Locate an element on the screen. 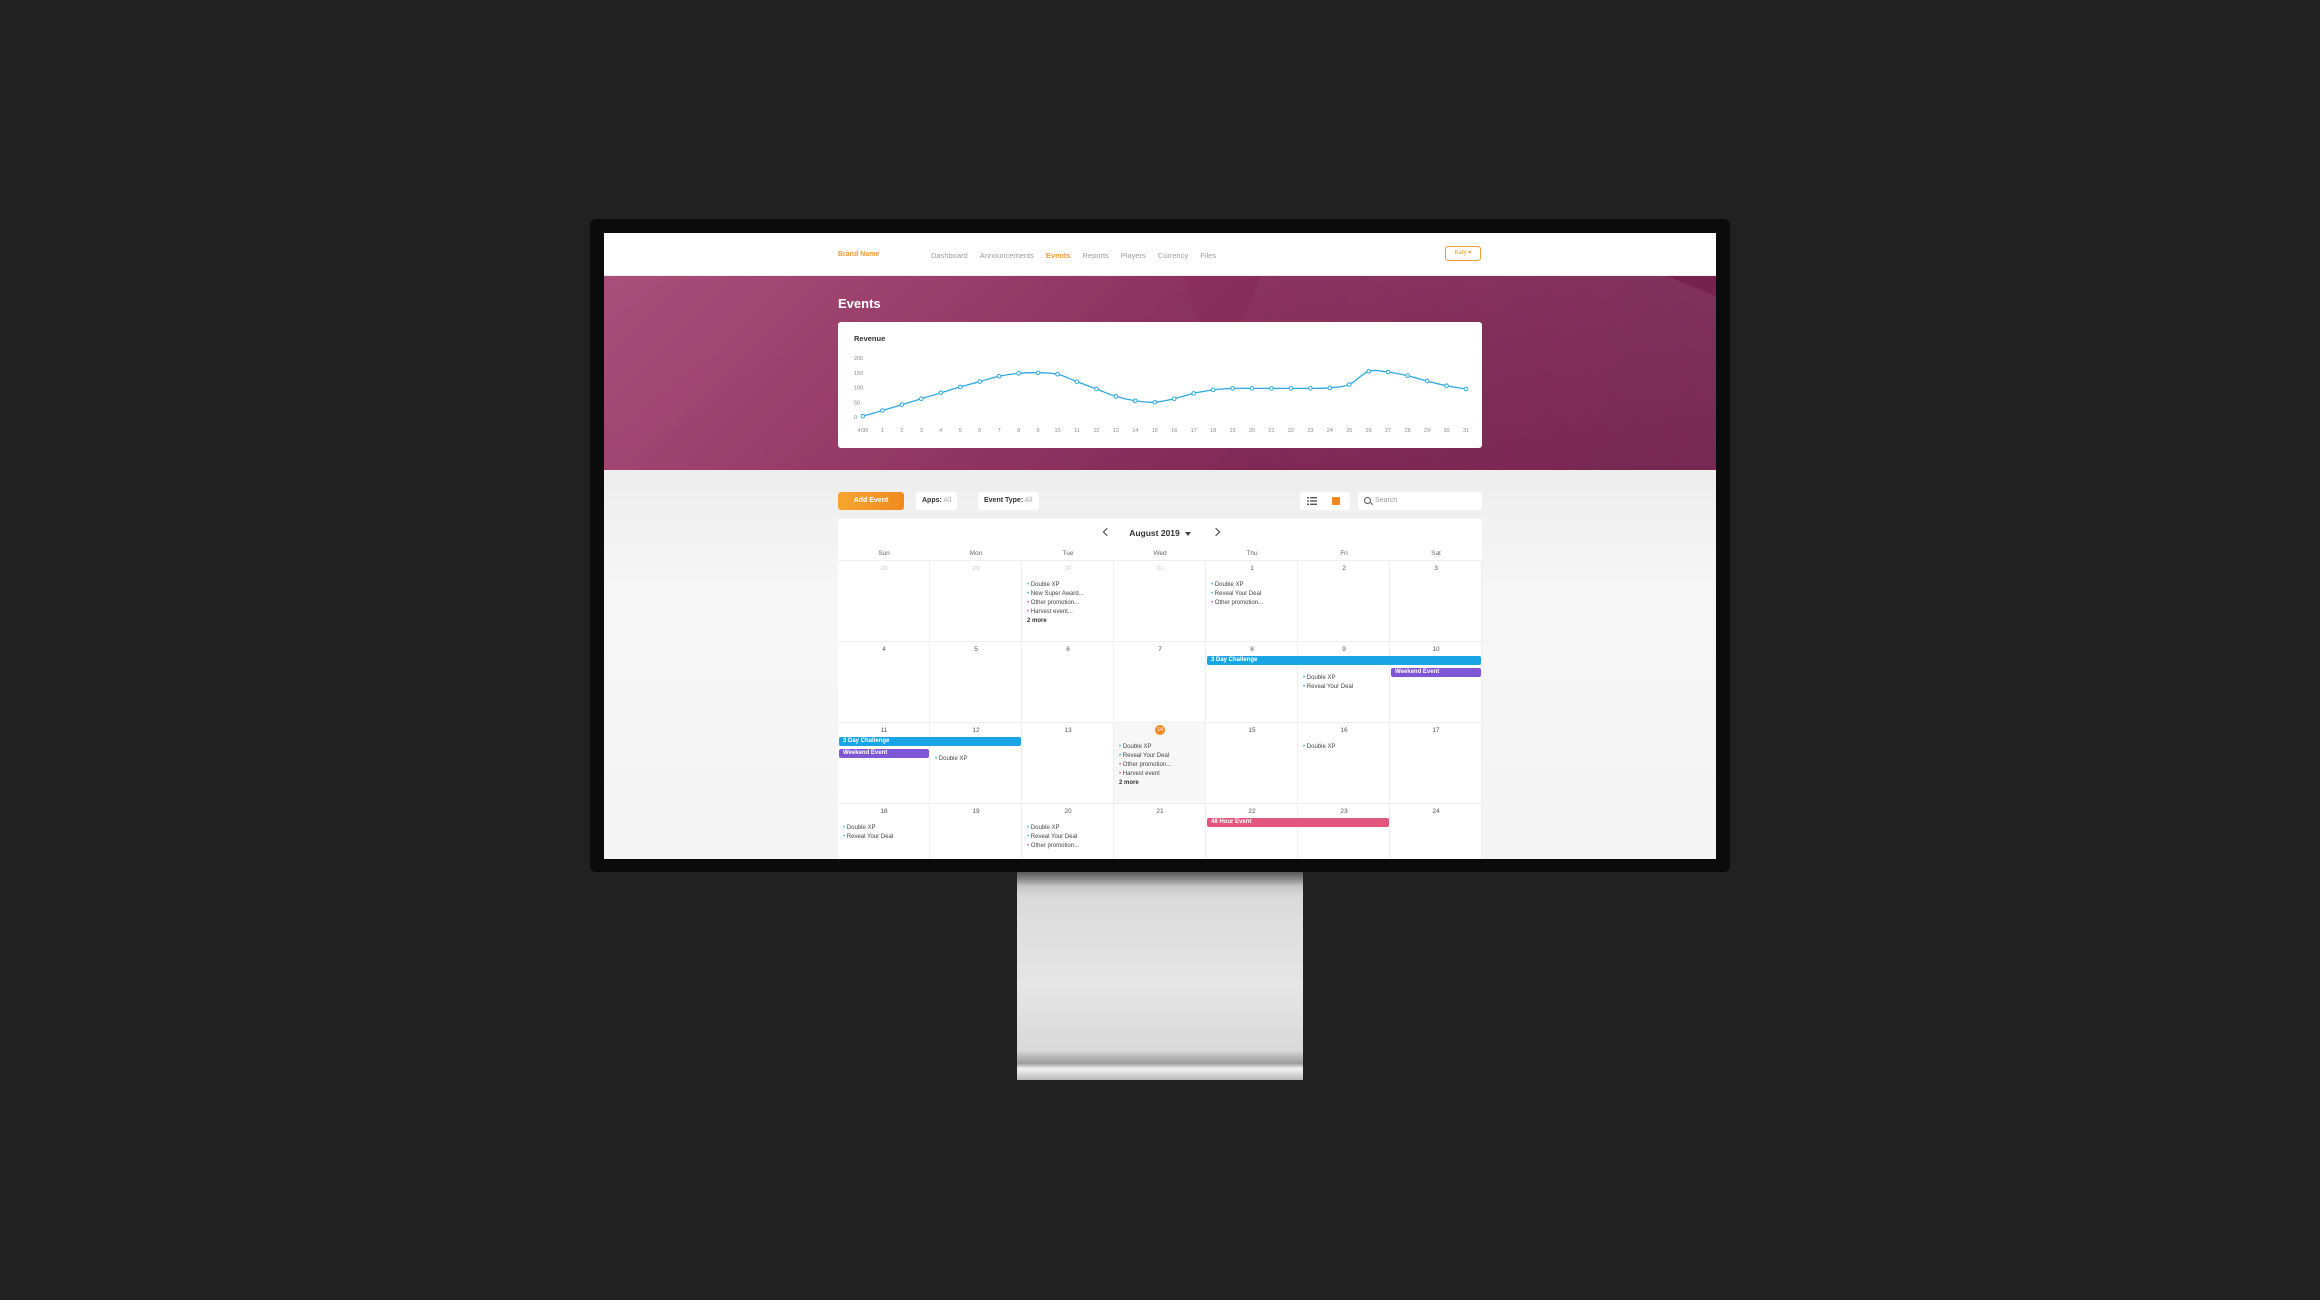 The width and height of the screenshot is (2320, 1300). calendar-day: 6 is located at coordinates (1068, 682).